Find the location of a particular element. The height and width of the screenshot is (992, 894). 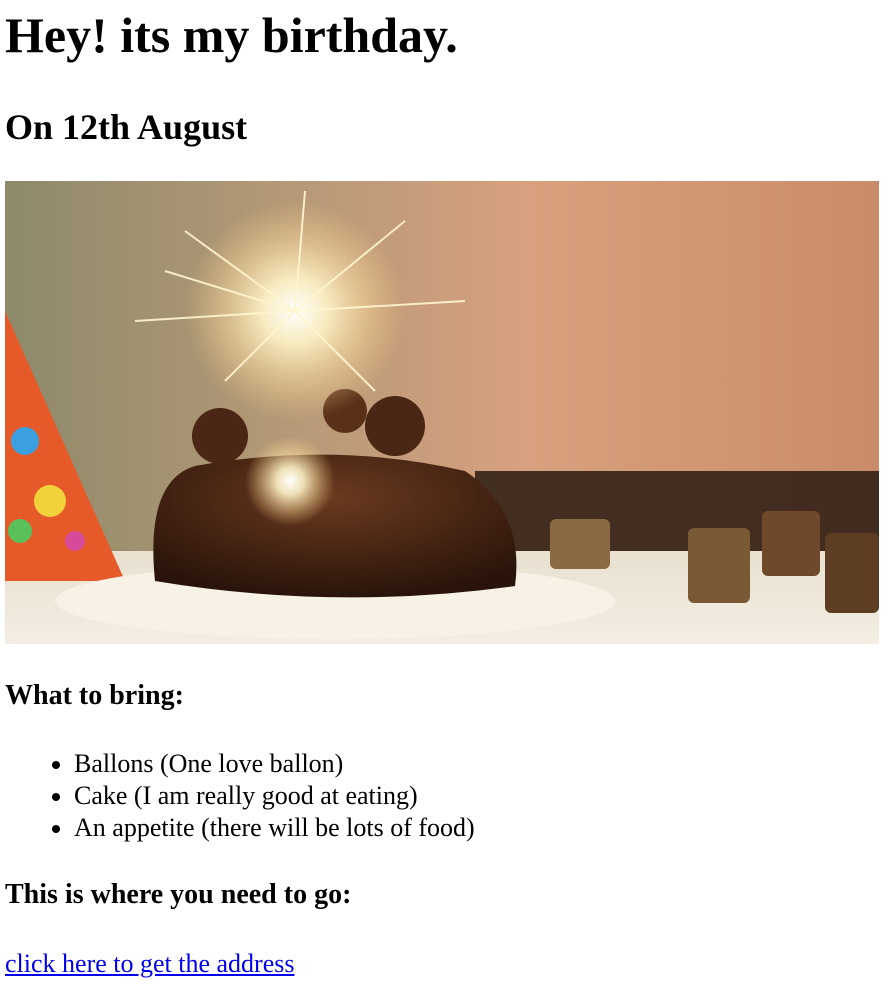

list-item: An appetite (there will be lots of food) is located at coordinates (481, 828).